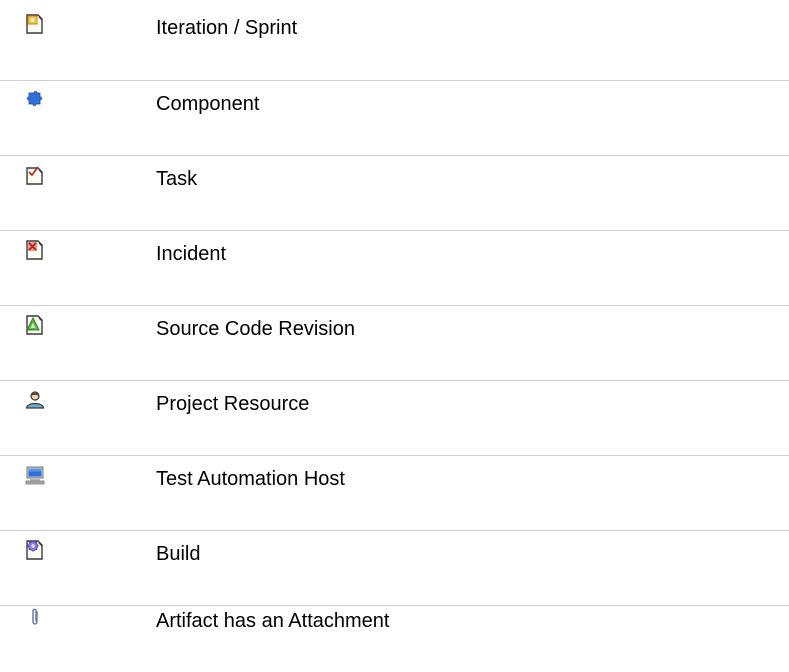  Describe the element at coordinates (208, 104) in the screenshot. I see `legend-label: Component` at that location.